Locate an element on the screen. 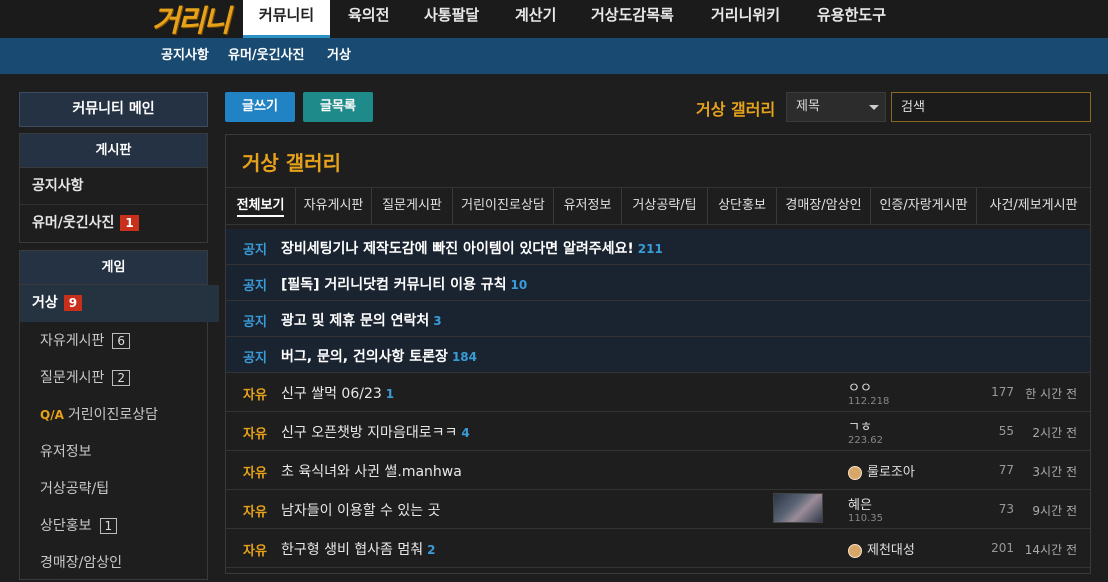 The width and height of the screenshot is (1108, 582). post-title: 신구 오픈챗방 지마음대로ㅋㅋ 4 is located at coordinates (375, 432).